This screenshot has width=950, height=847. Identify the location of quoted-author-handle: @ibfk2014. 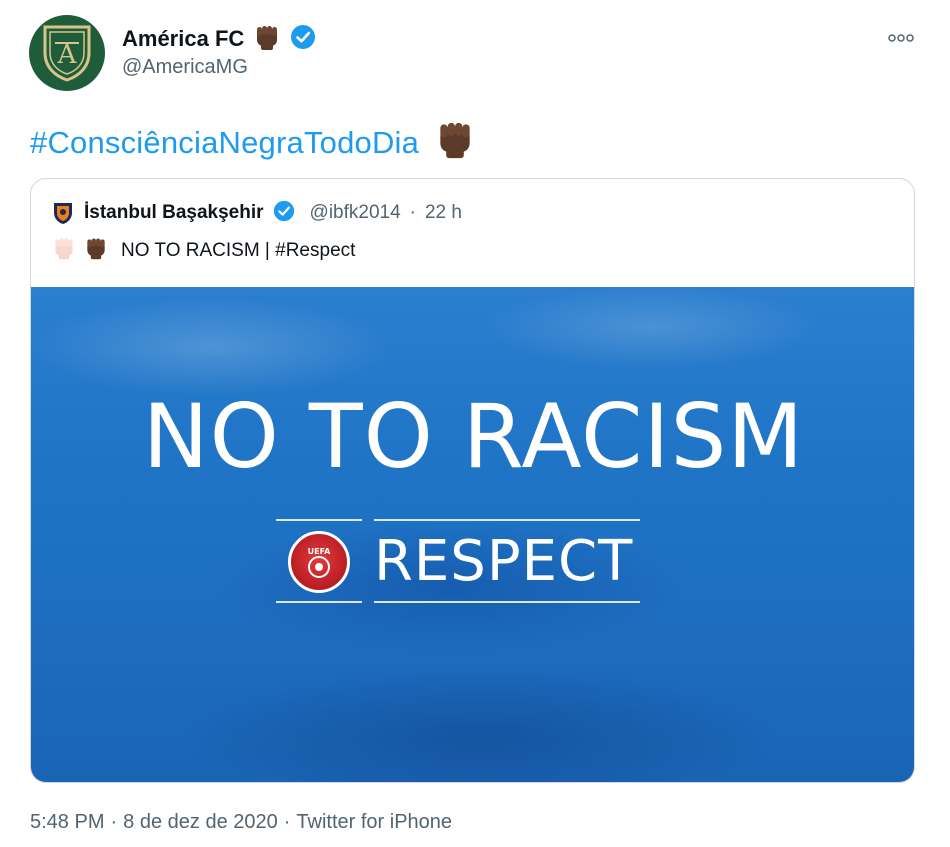
(355, 213).